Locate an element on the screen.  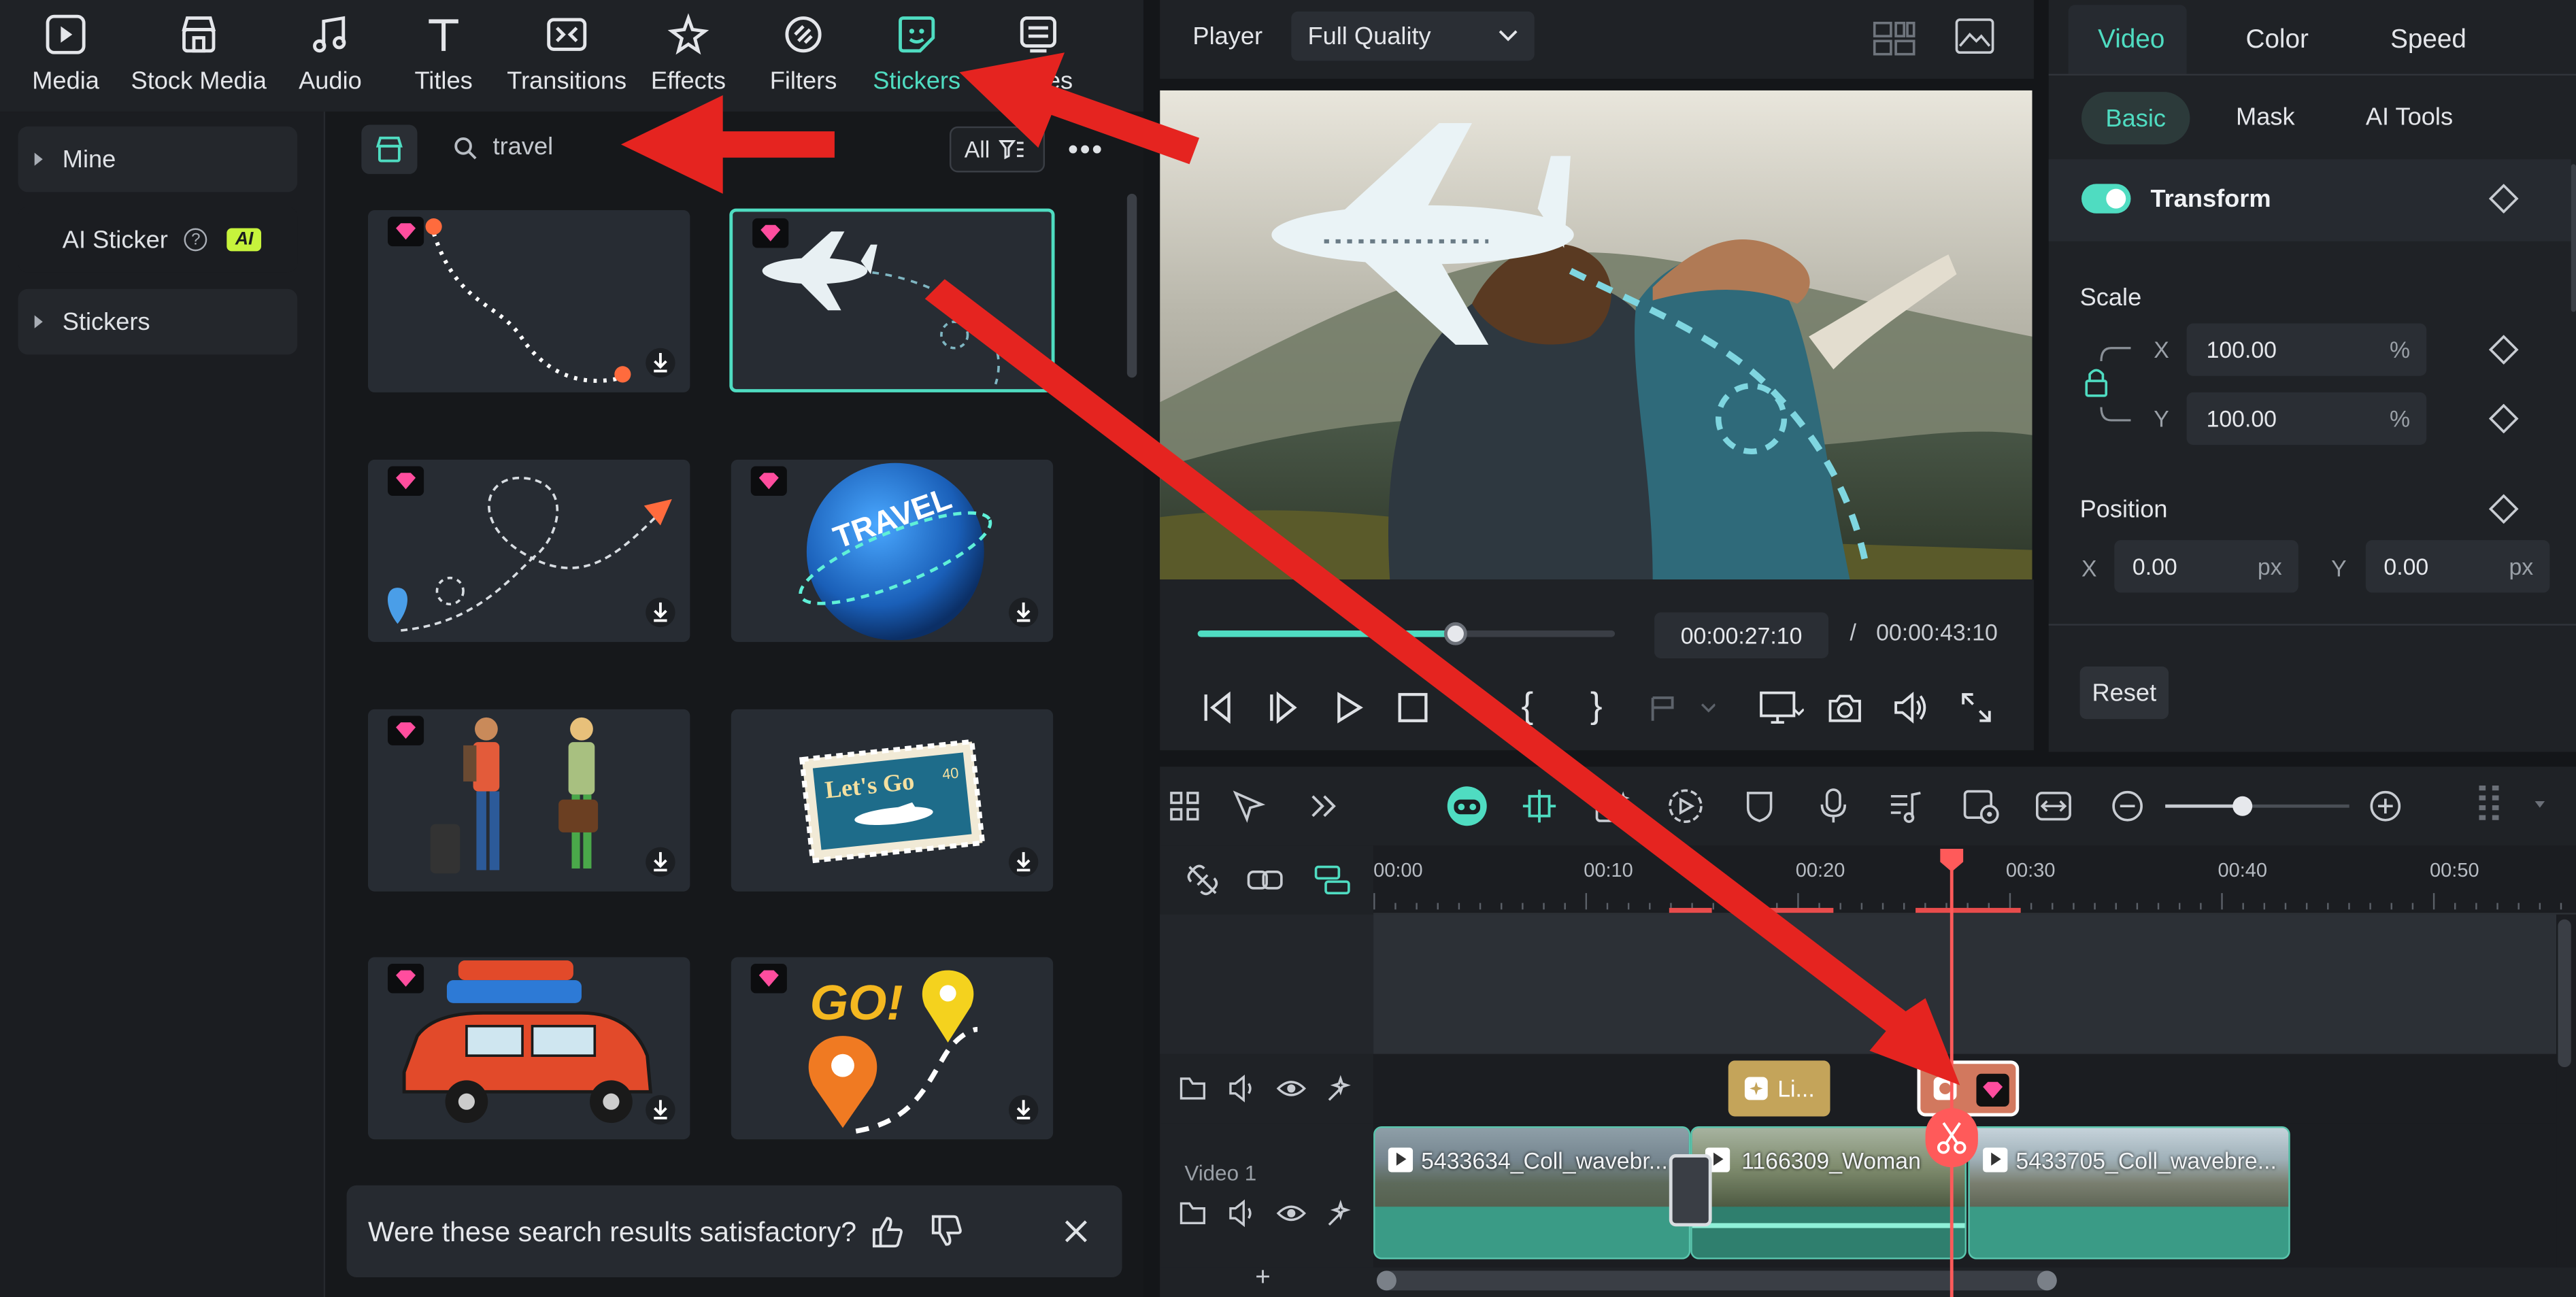
timeline-v-scrollbar is located at coordinates (2564, 993).